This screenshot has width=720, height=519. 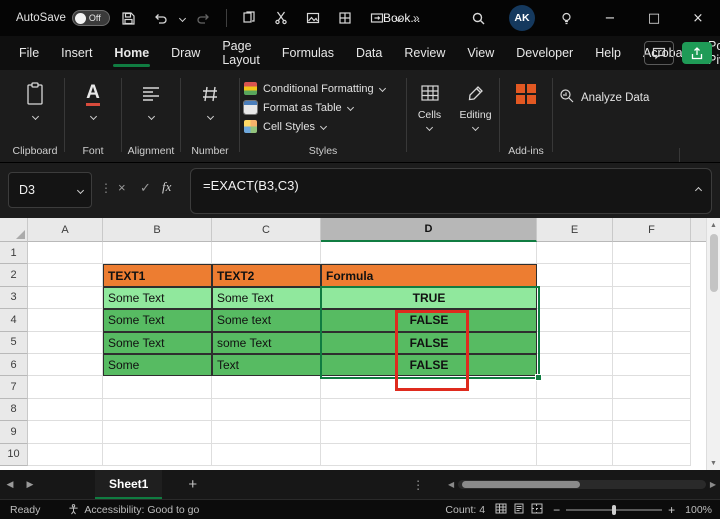 I want to click on insert-function-icon: fx, so click(x=166, y=187).